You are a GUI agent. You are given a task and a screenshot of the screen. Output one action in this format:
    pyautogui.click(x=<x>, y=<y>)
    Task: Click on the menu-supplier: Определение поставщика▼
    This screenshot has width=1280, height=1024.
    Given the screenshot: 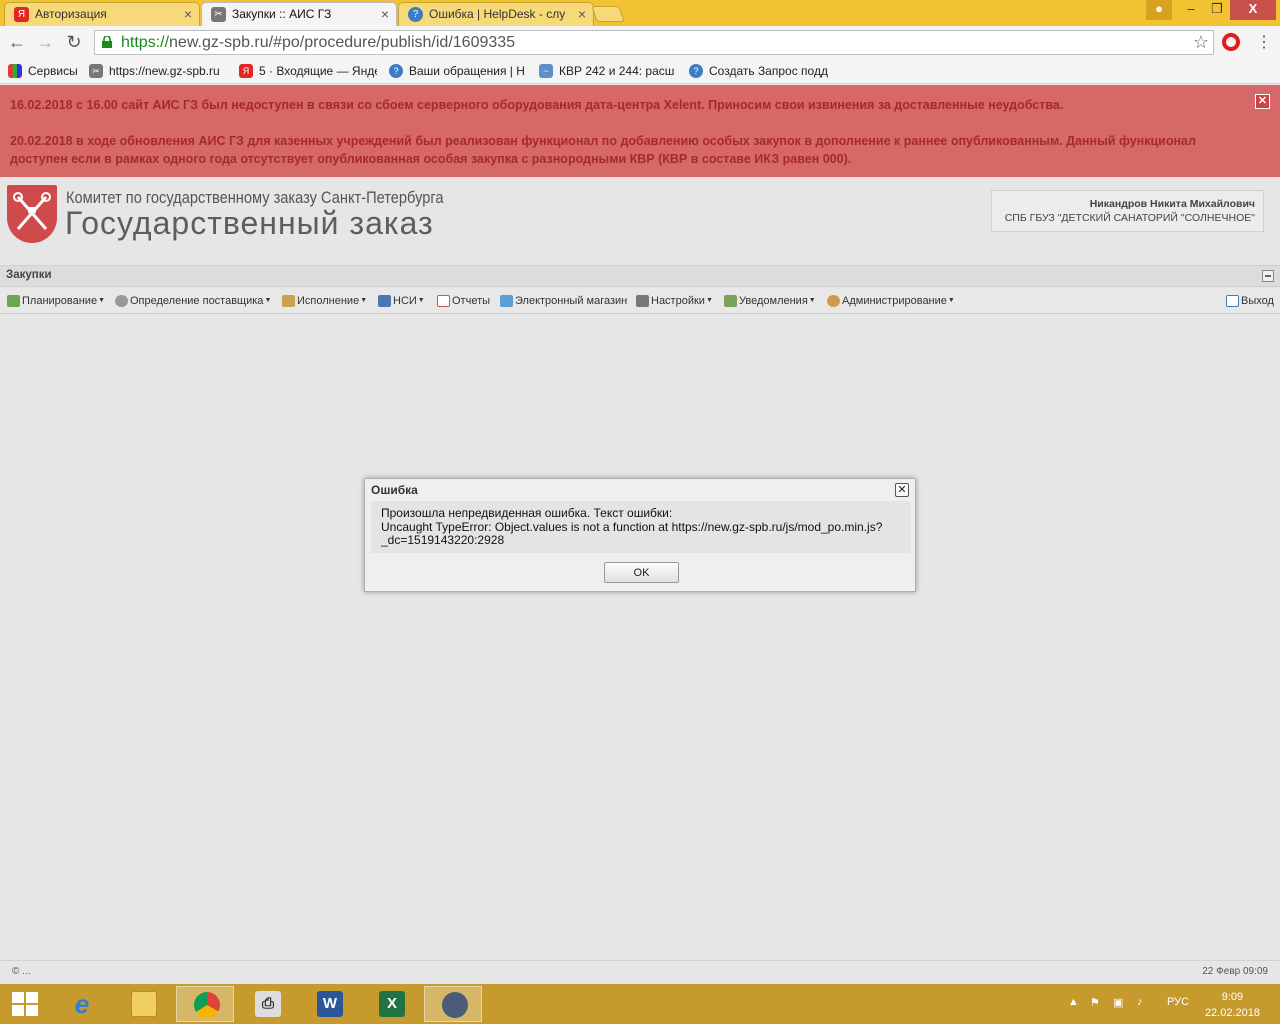 What is the action you would take?
    pyautogui.click(x=192, y=302)
    